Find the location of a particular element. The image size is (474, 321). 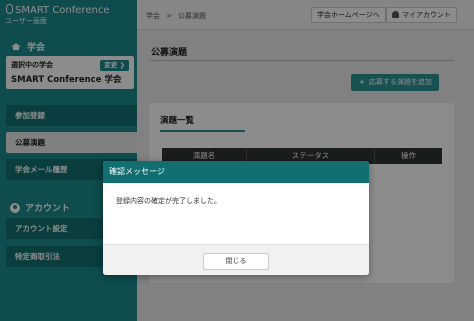

dialog-footer: 閉じる is located at coordinates (236, 259).